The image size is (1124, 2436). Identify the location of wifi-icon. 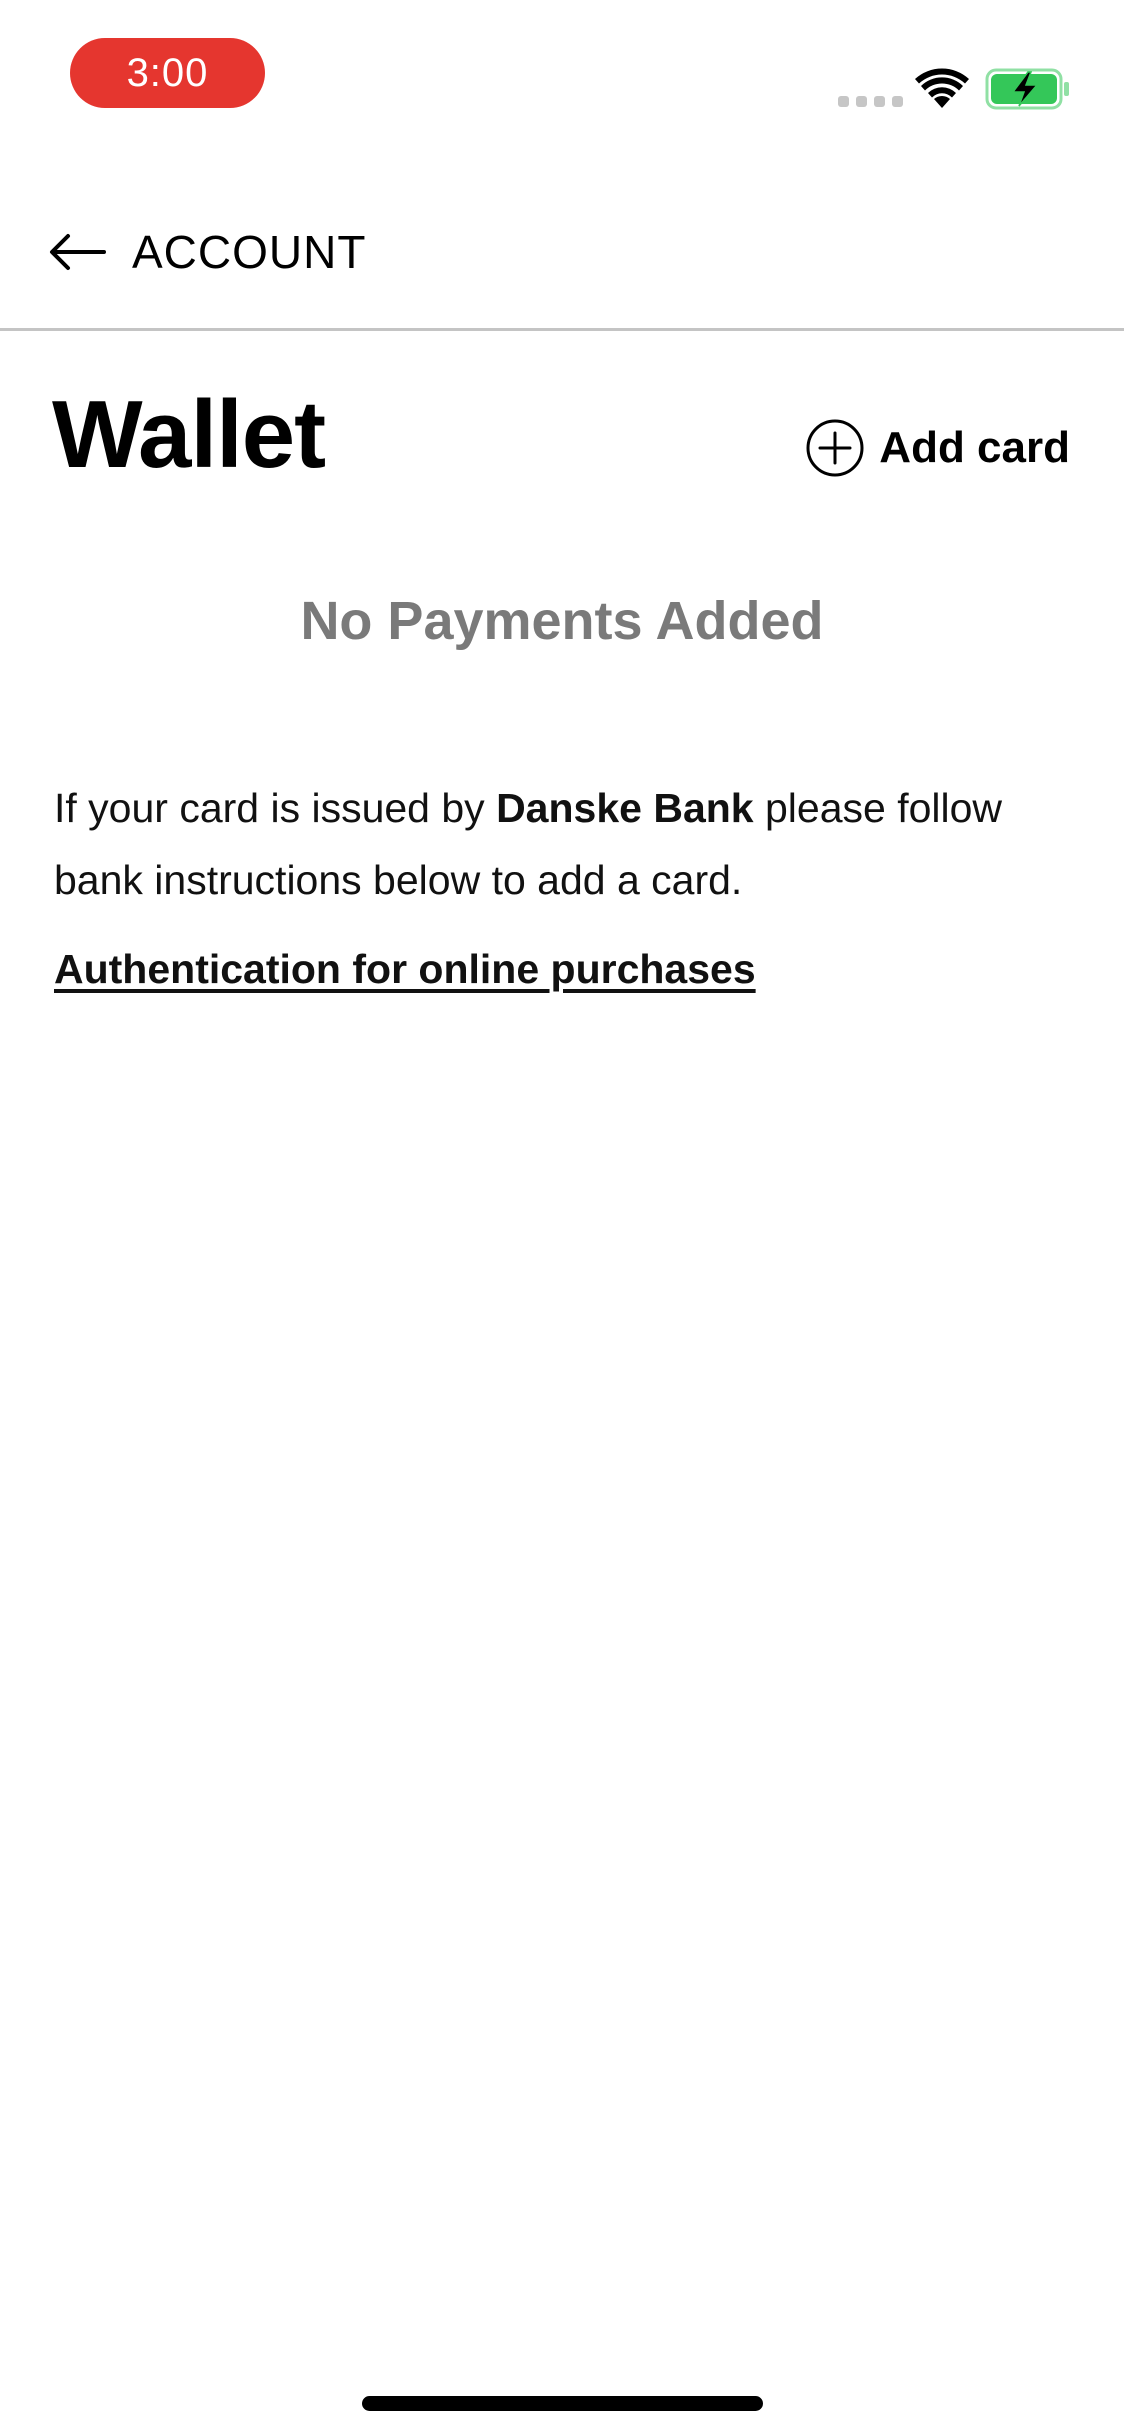
(942, 88).